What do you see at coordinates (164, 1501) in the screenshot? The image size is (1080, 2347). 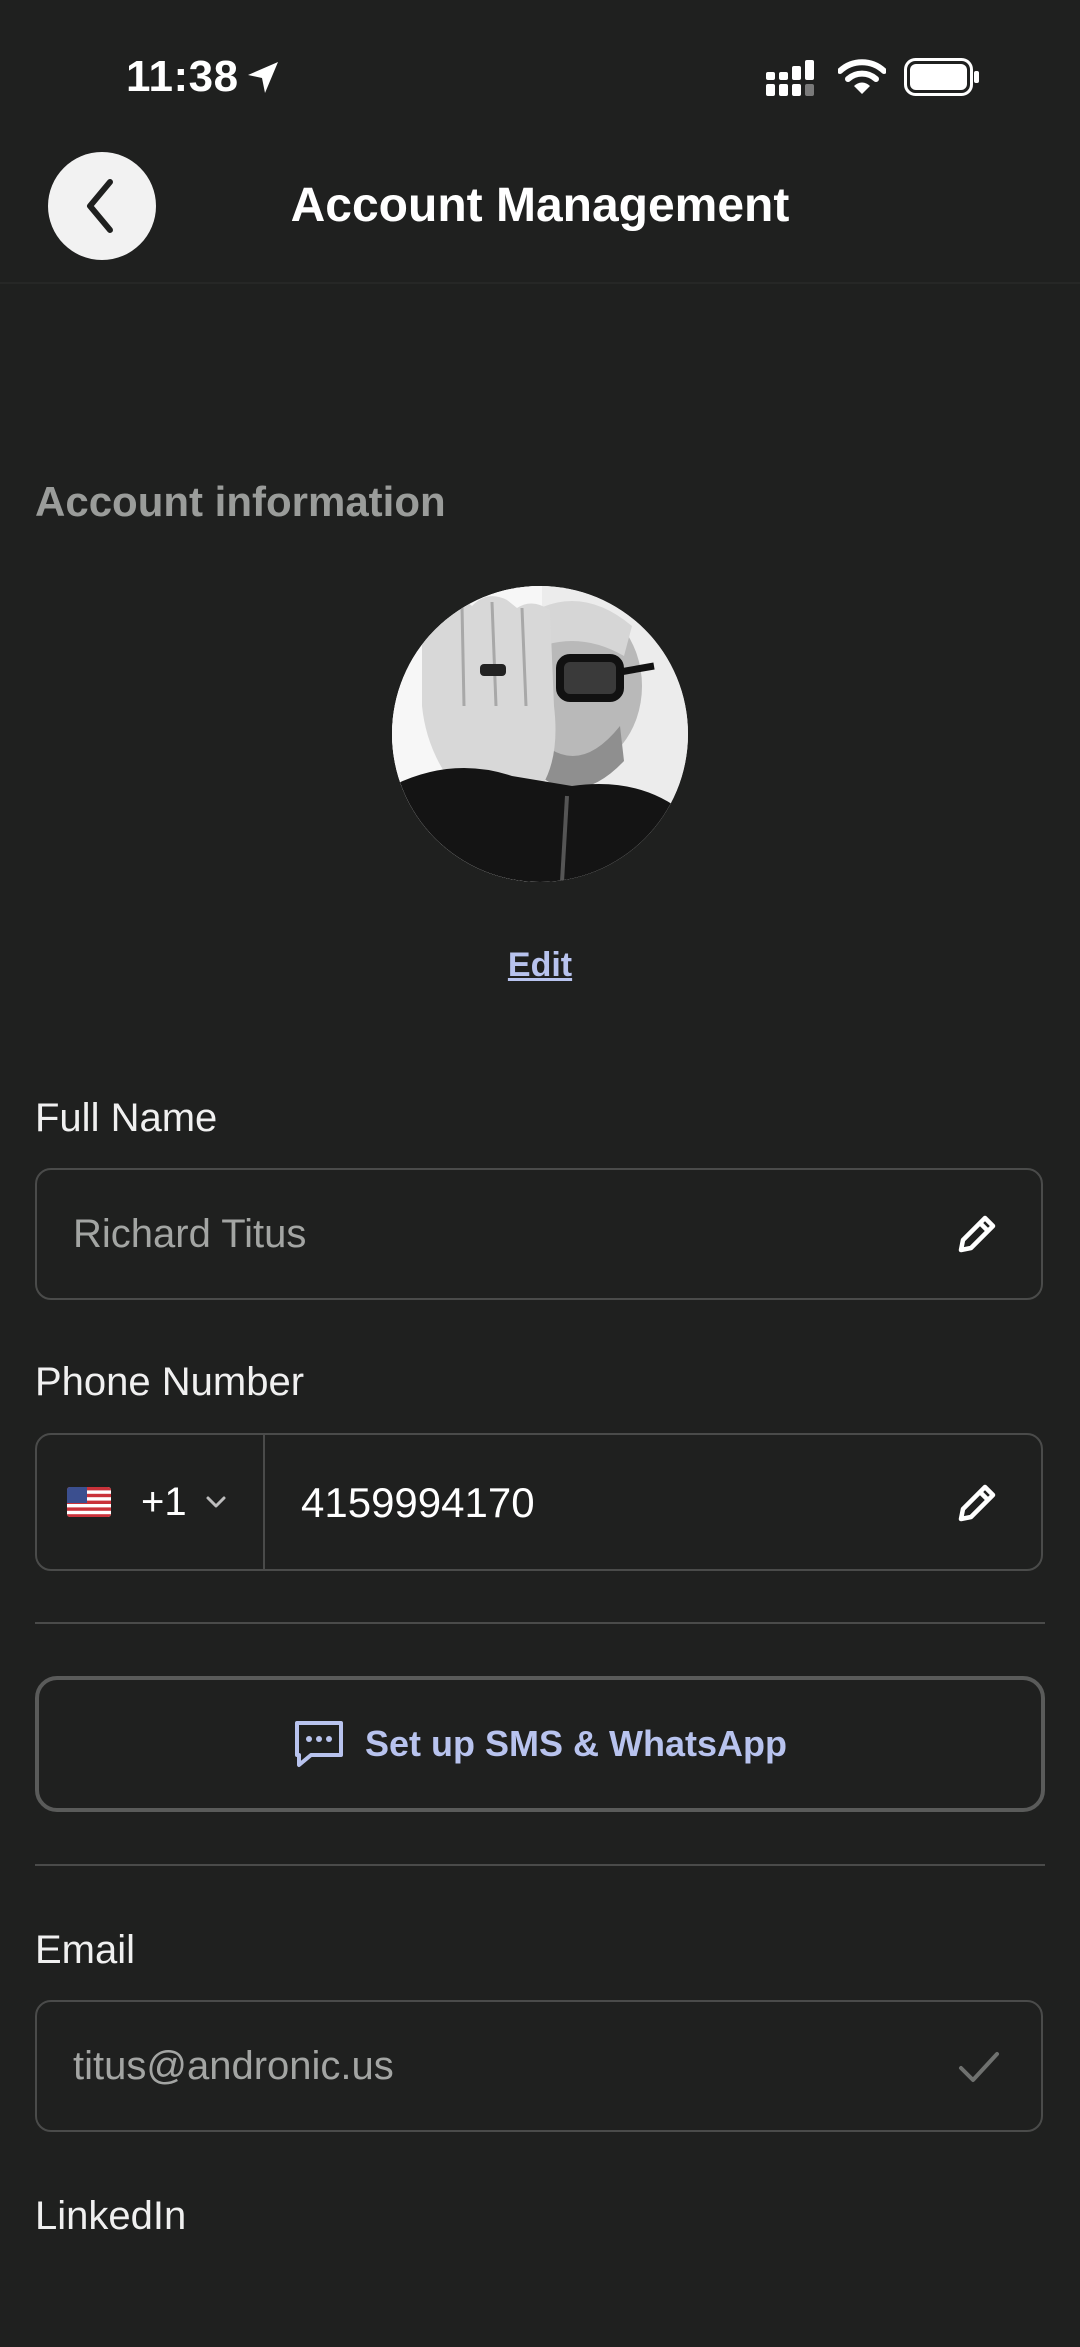 I see `country-code: +1` at bounding box center [164, 1501].